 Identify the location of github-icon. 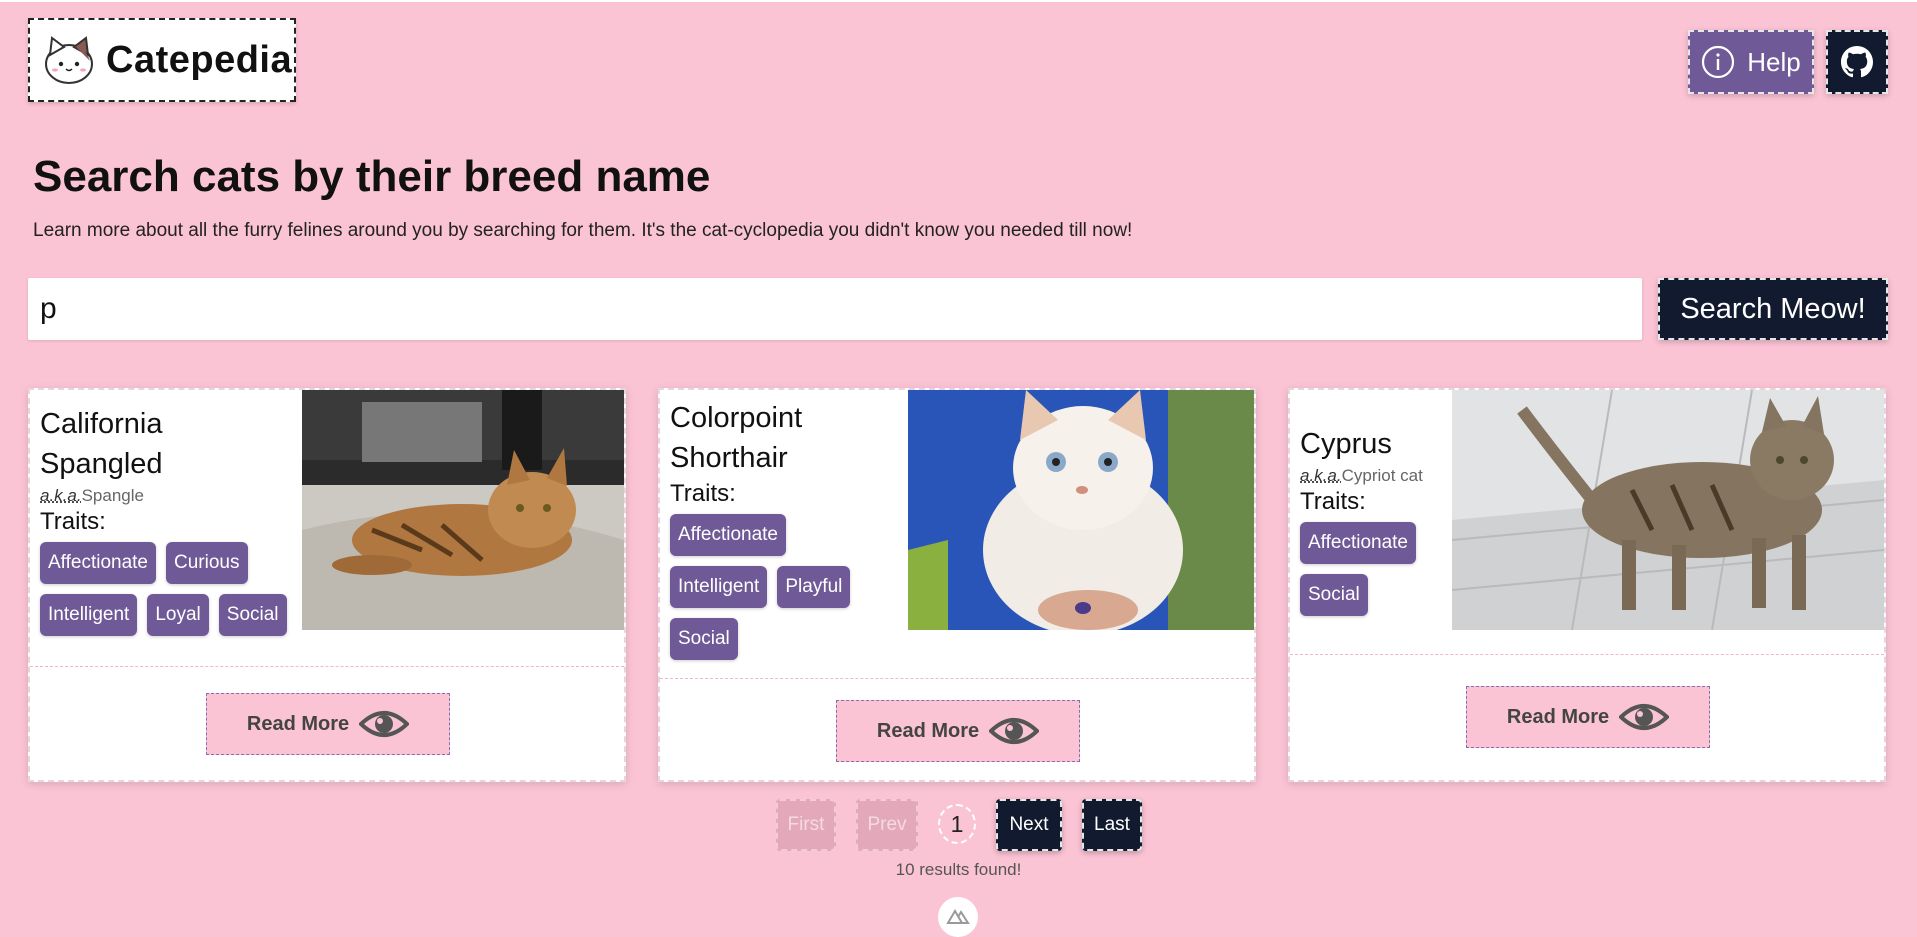
(1857, 62).